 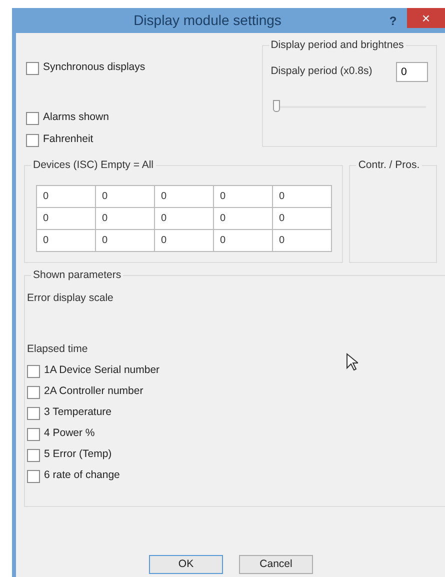 What do you see at coordinates (142, 68) in the screenshot?
I see `checkbox: Synchronous displays` at bounding box center [142, 68].